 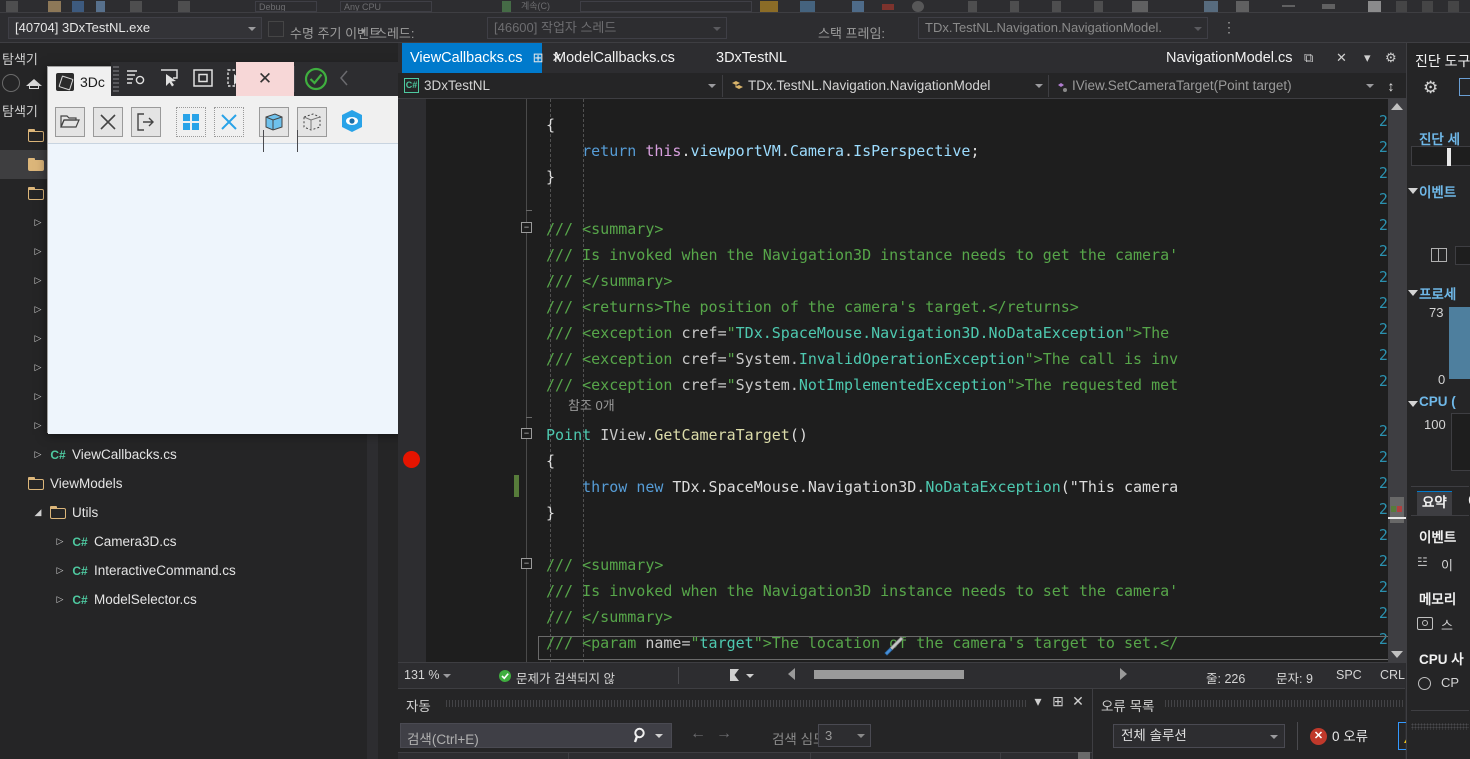 I want to click on start-label: 계속(C), so click(x=544, y=6).